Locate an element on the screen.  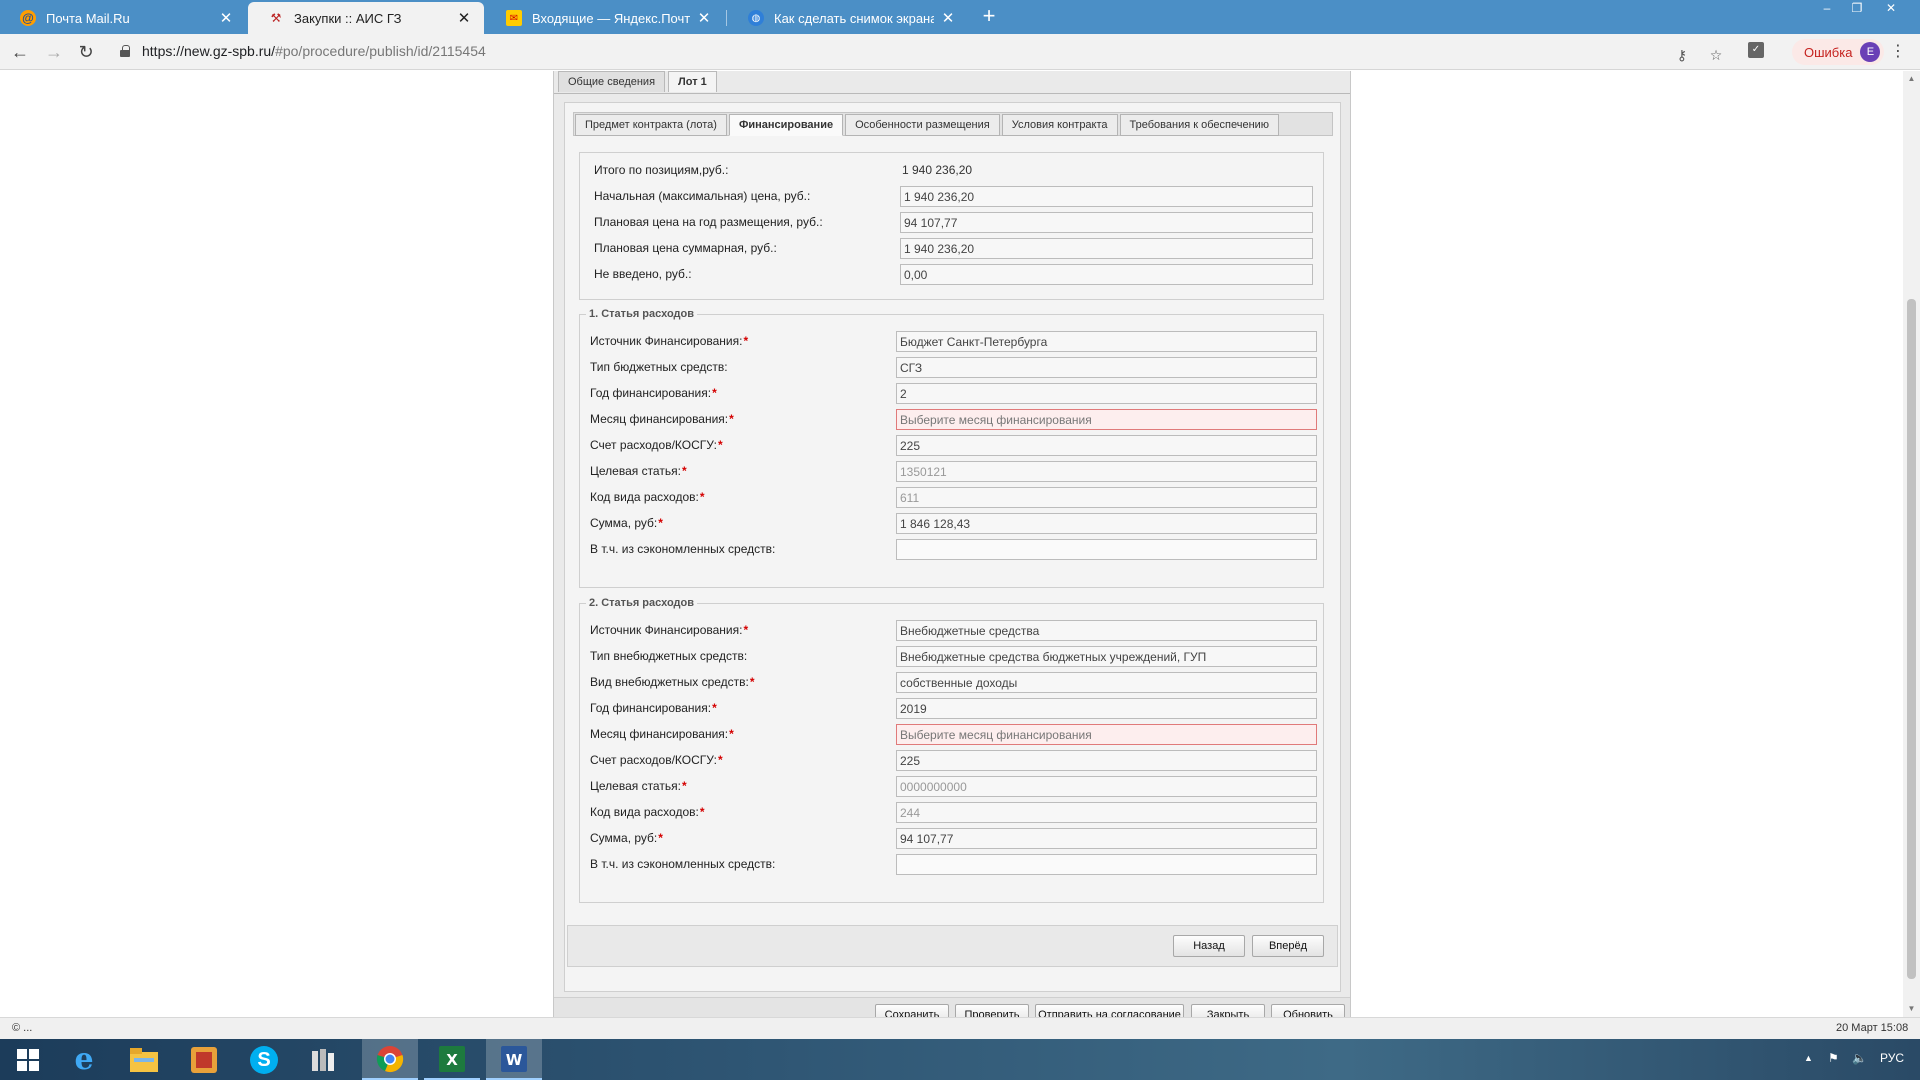
extension-icon: ✓ is located at coordinates (1756, 50).